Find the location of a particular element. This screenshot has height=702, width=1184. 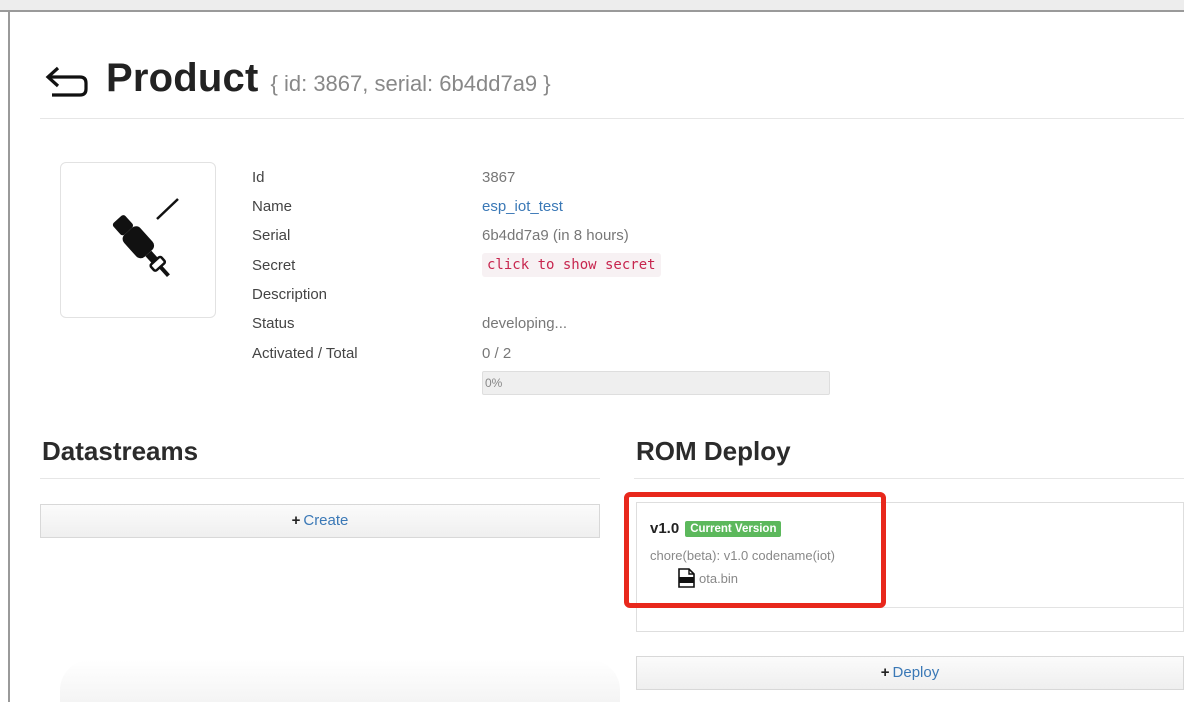

header-divider is located at coordinates (612, 118).